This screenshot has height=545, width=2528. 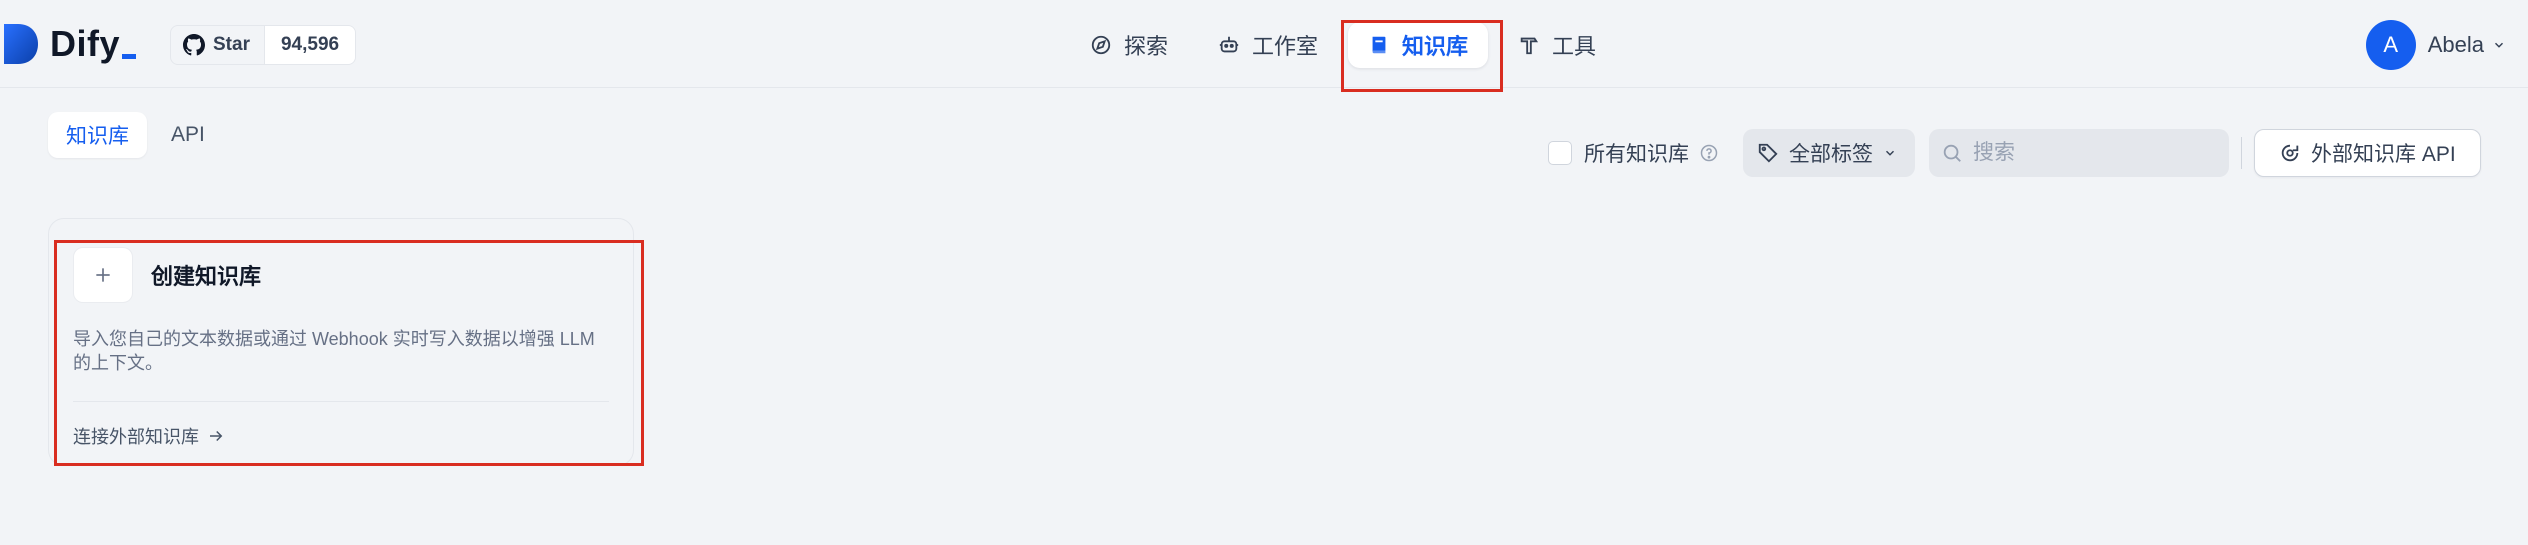 I want to click on logo-wordmark: Dify, so click(x=85, y=43).